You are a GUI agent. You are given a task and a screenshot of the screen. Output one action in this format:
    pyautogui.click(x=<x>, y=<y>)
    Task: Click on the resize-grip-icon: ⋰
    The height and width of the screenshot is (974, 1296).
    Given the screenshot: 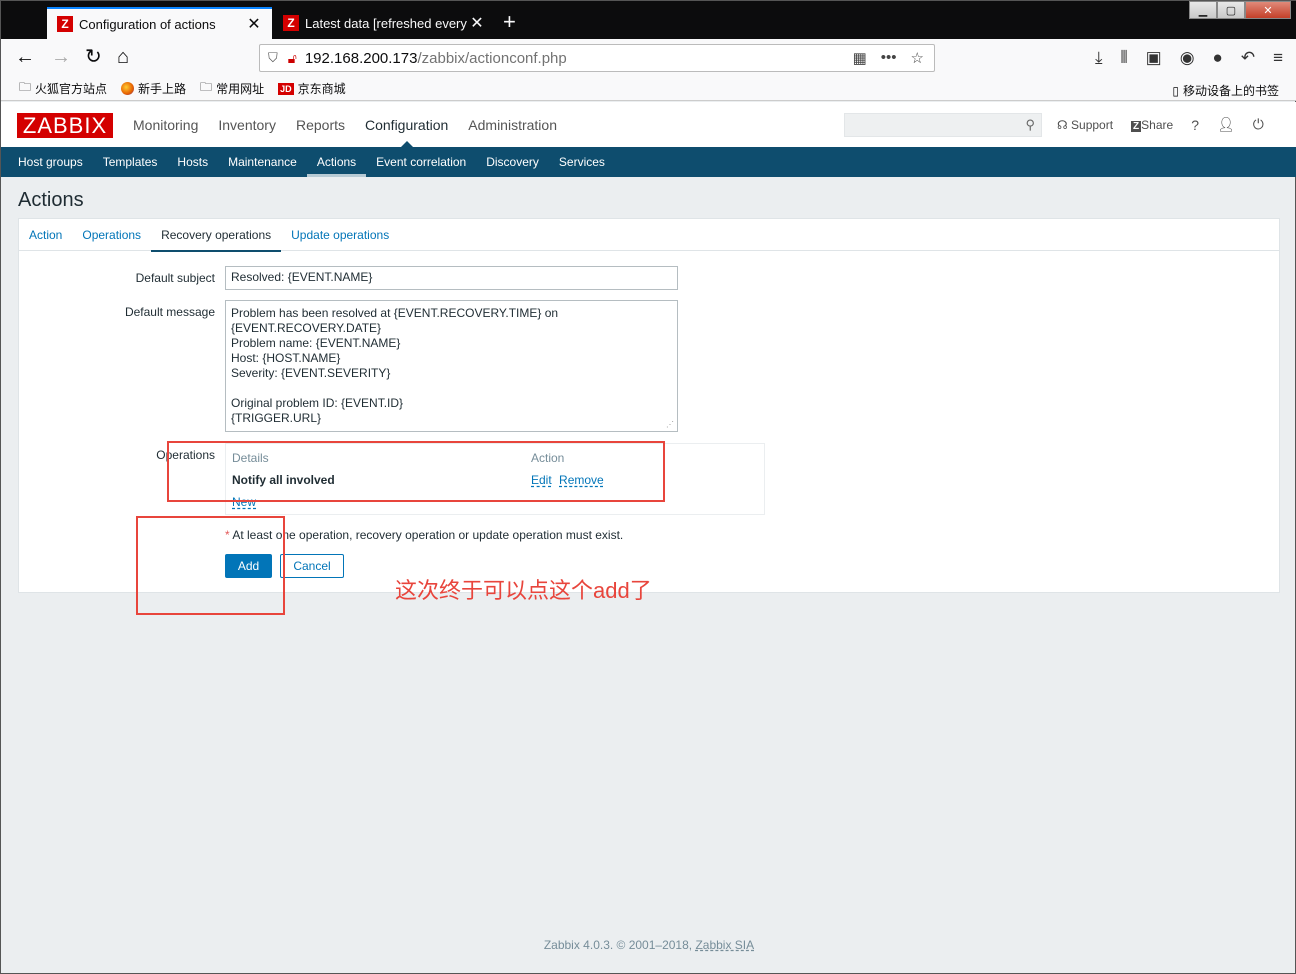 What is the action you would take?
    pyautogui.click(x=670, y=424)
    